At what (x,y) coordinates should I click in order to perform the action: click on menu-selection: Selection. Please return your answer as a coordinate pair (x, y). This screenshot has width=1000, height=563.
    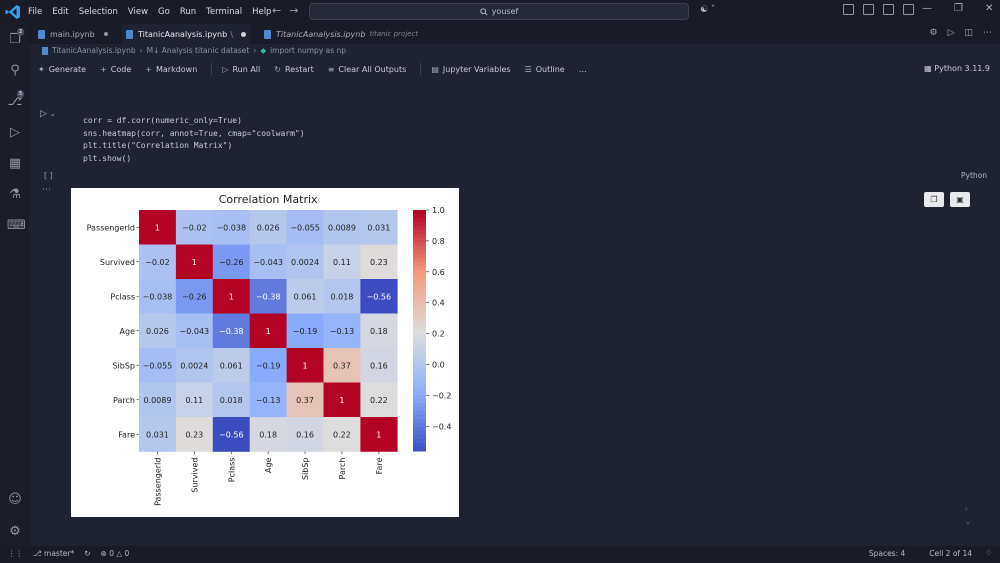
    Looking at the image, I should click on (98, 12).